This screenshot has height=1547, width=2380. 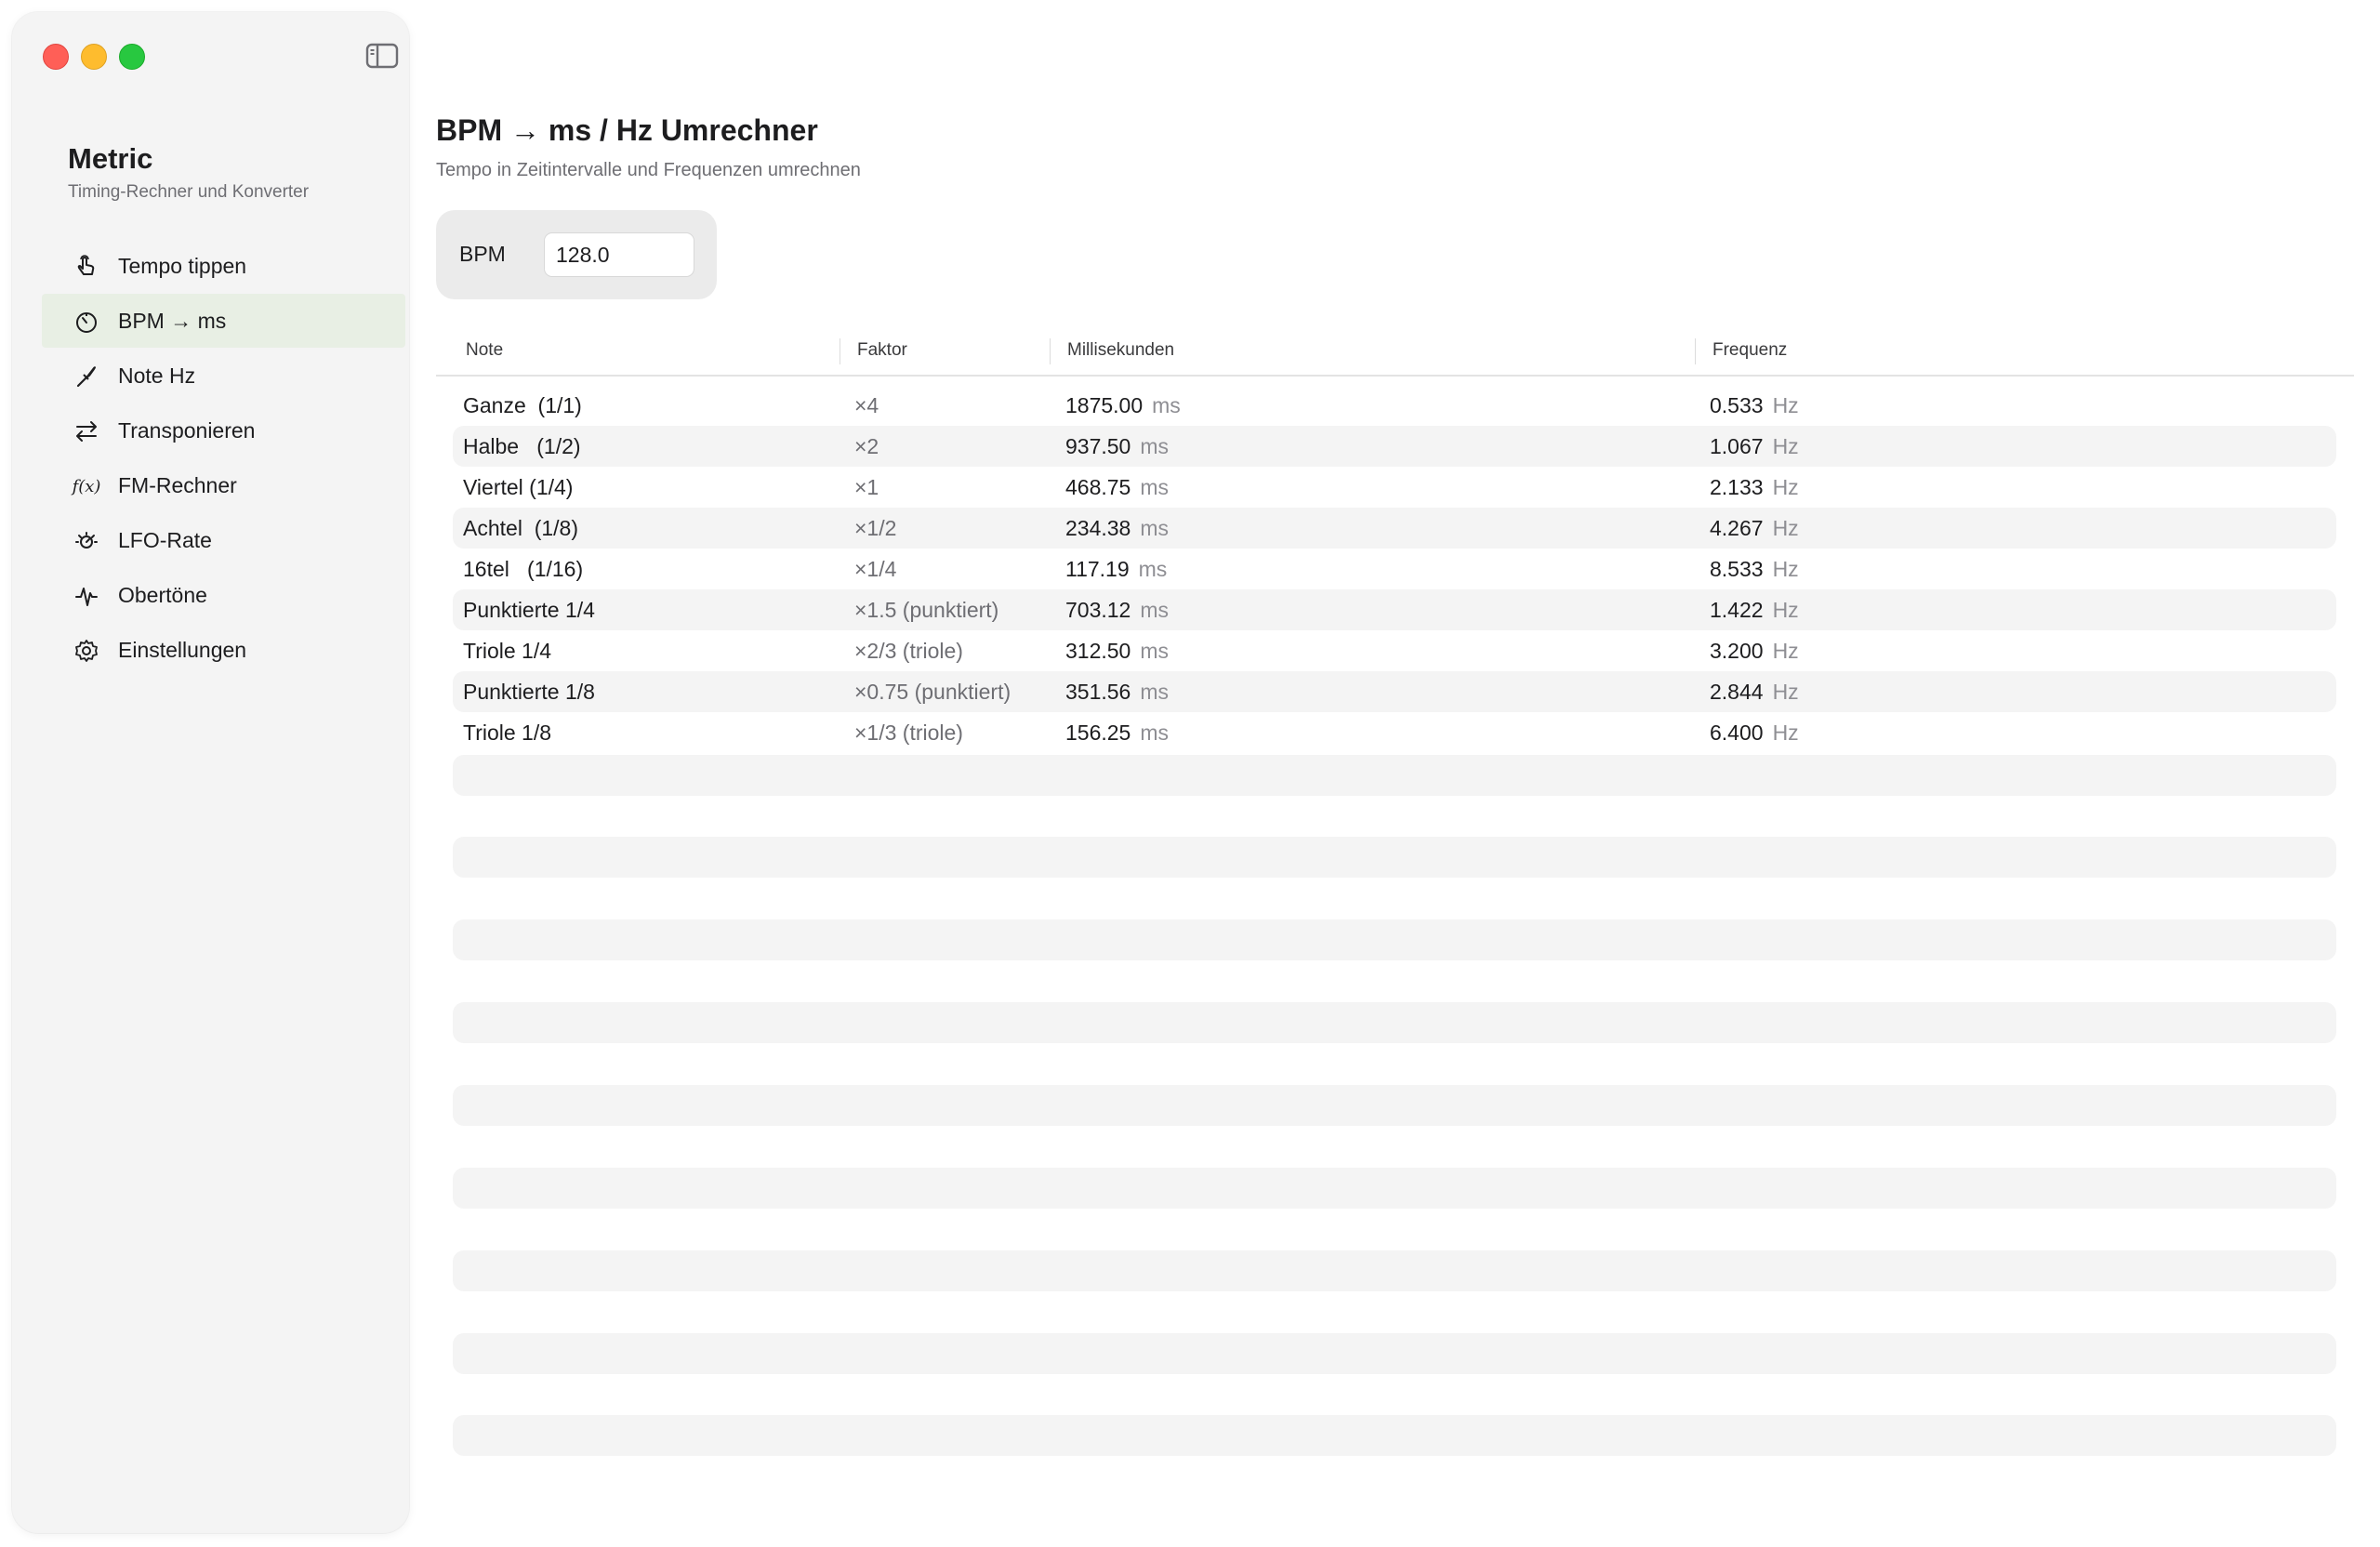 What do you see at coordinates (1754, 733) in the screenshot?
I see `hz-cell: 6.400 Hz` at bounding box center [1754, 733].